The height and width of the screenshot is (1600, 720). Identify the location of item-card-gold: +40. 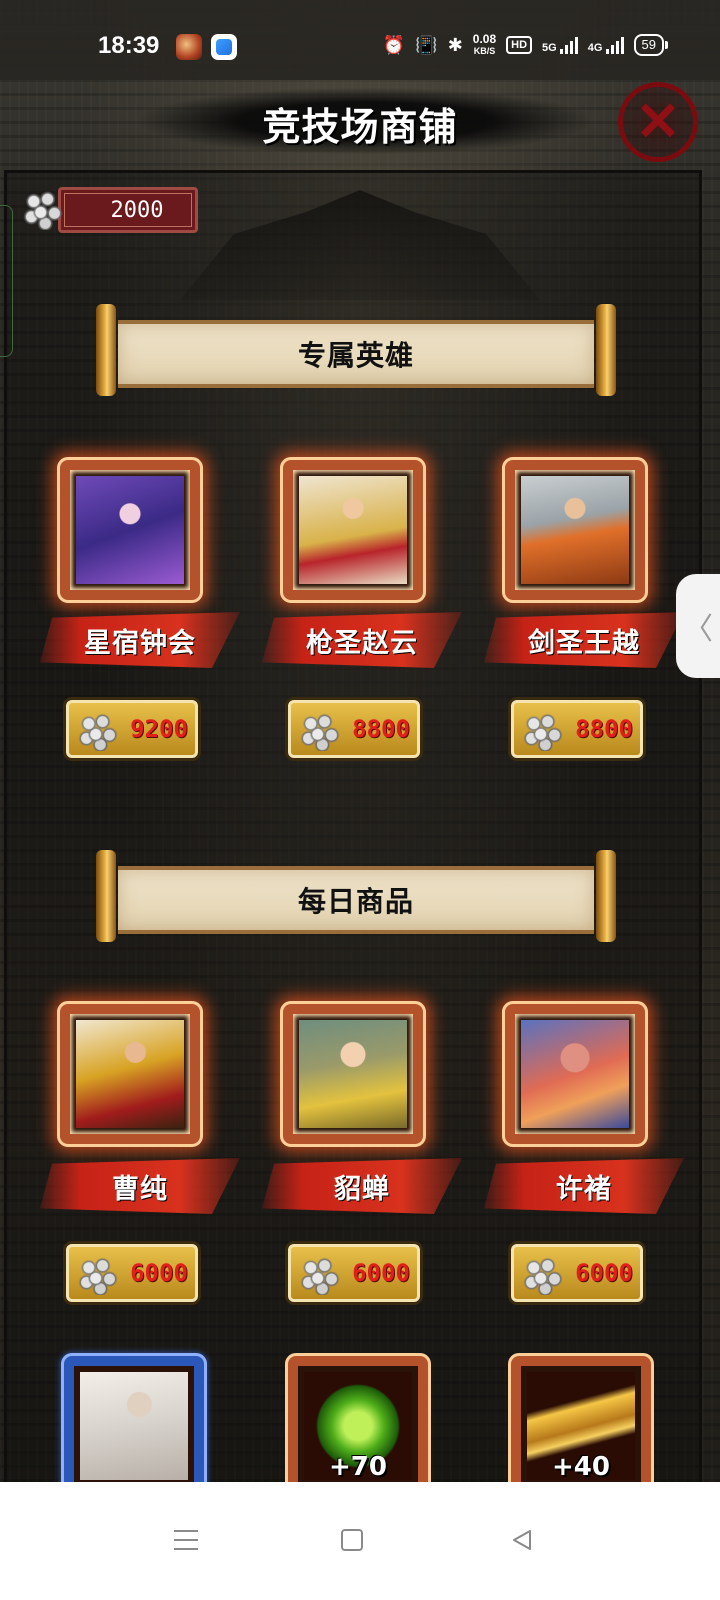
(581, 1426).